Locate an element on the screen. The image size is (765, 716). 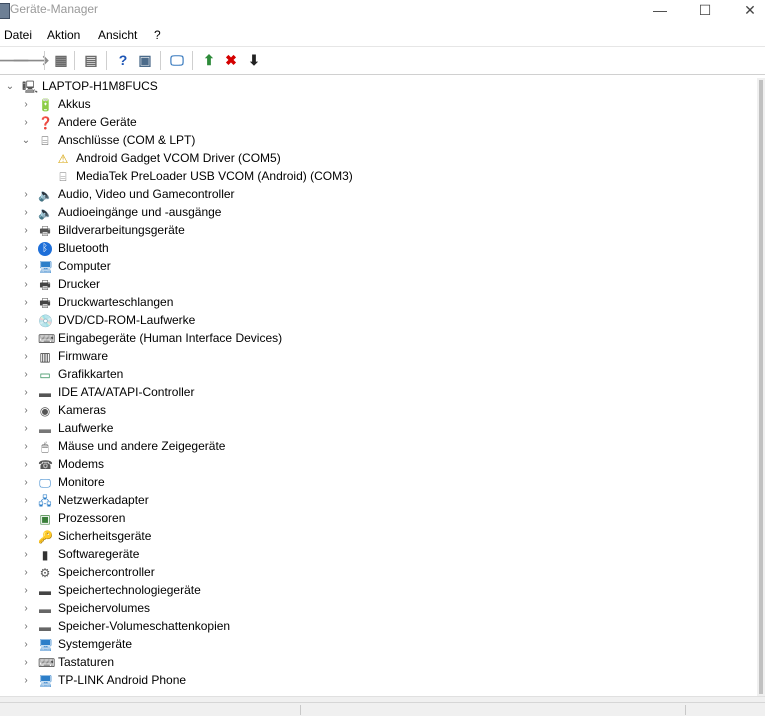
tree-item: › ▬ Laufwerke is located at coordinates (378, 429).